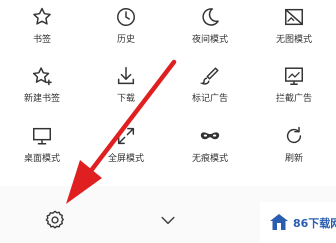 The width and height of the screenshot is (336, 243). Describe the element at coordinates (209, 76) in the screenshot. I see `brush-icon` at that location.